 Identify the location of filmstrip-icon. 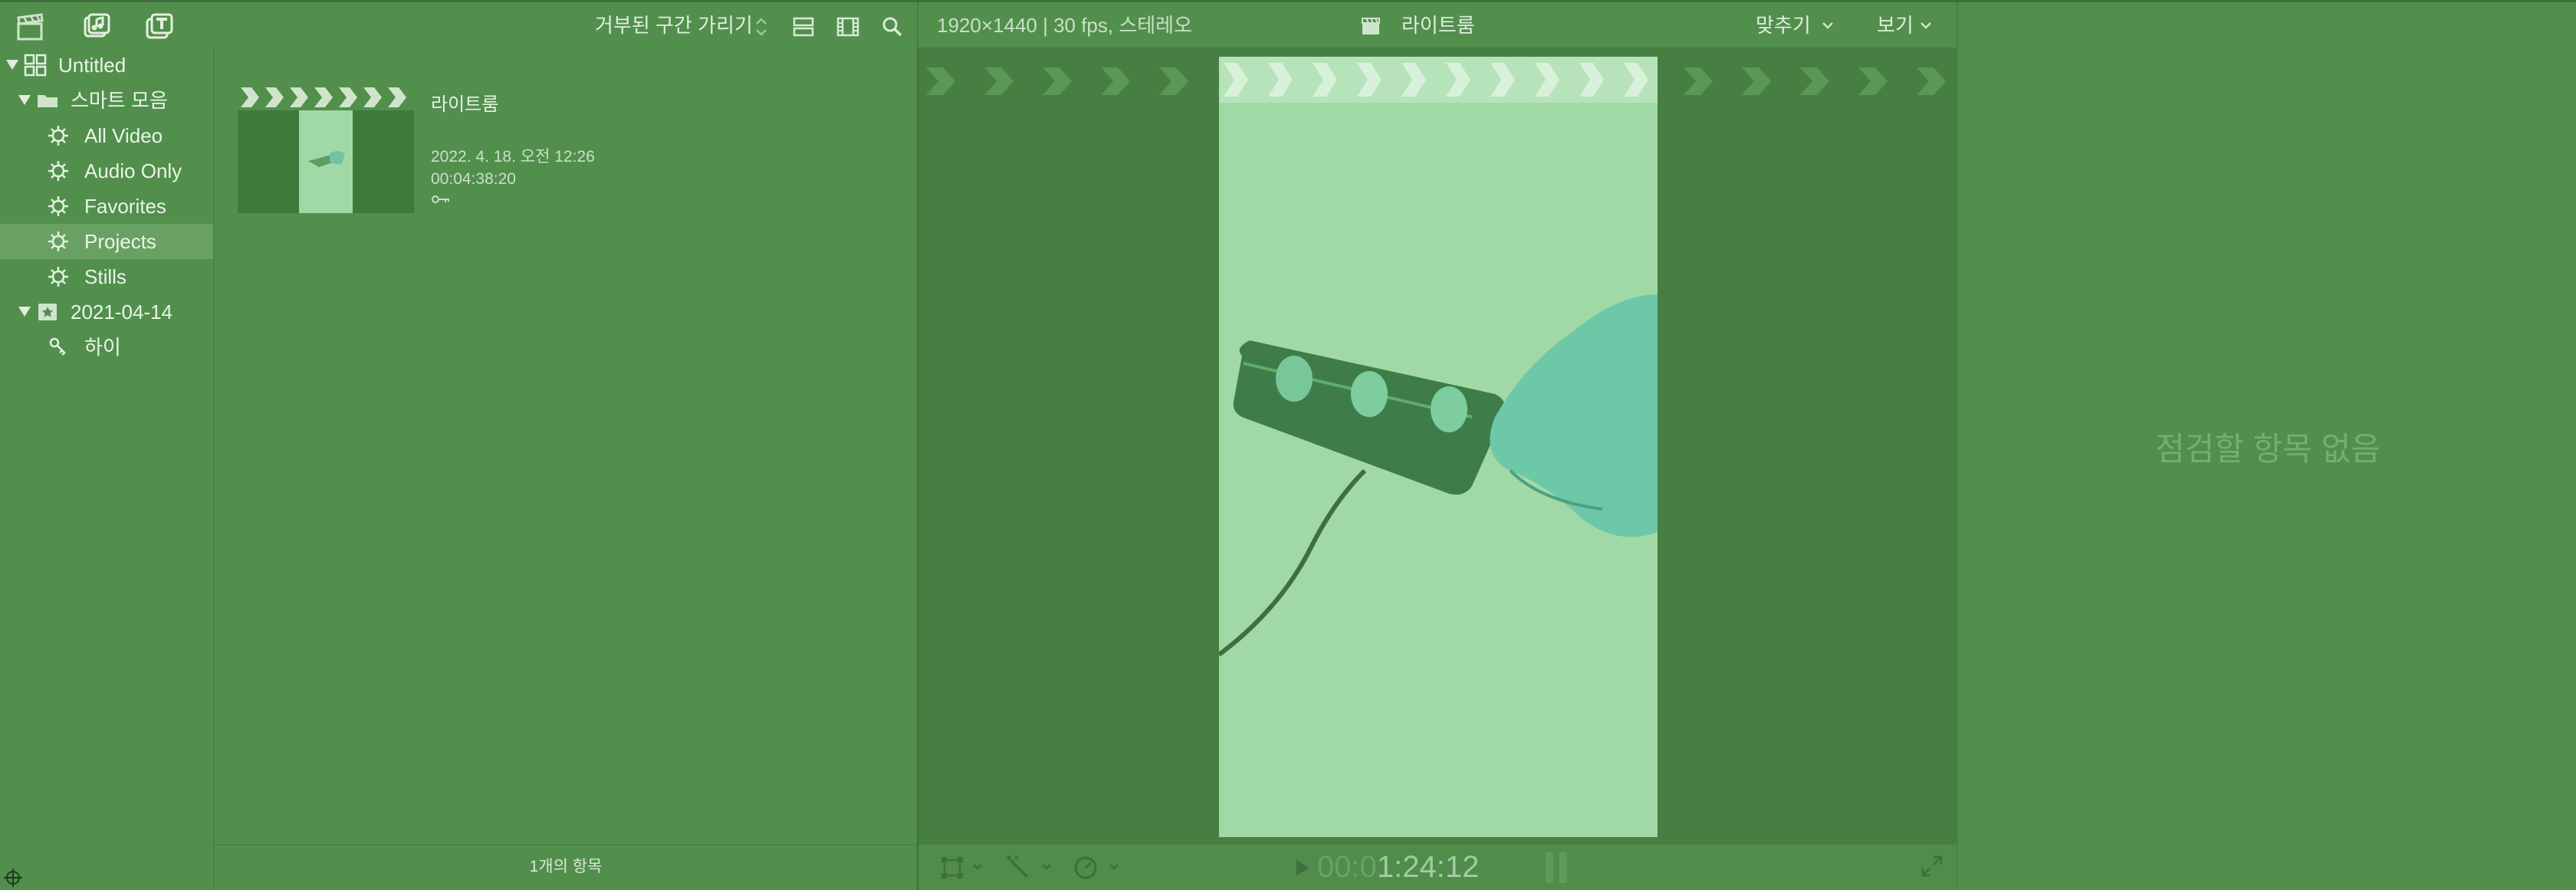
(848, 27).